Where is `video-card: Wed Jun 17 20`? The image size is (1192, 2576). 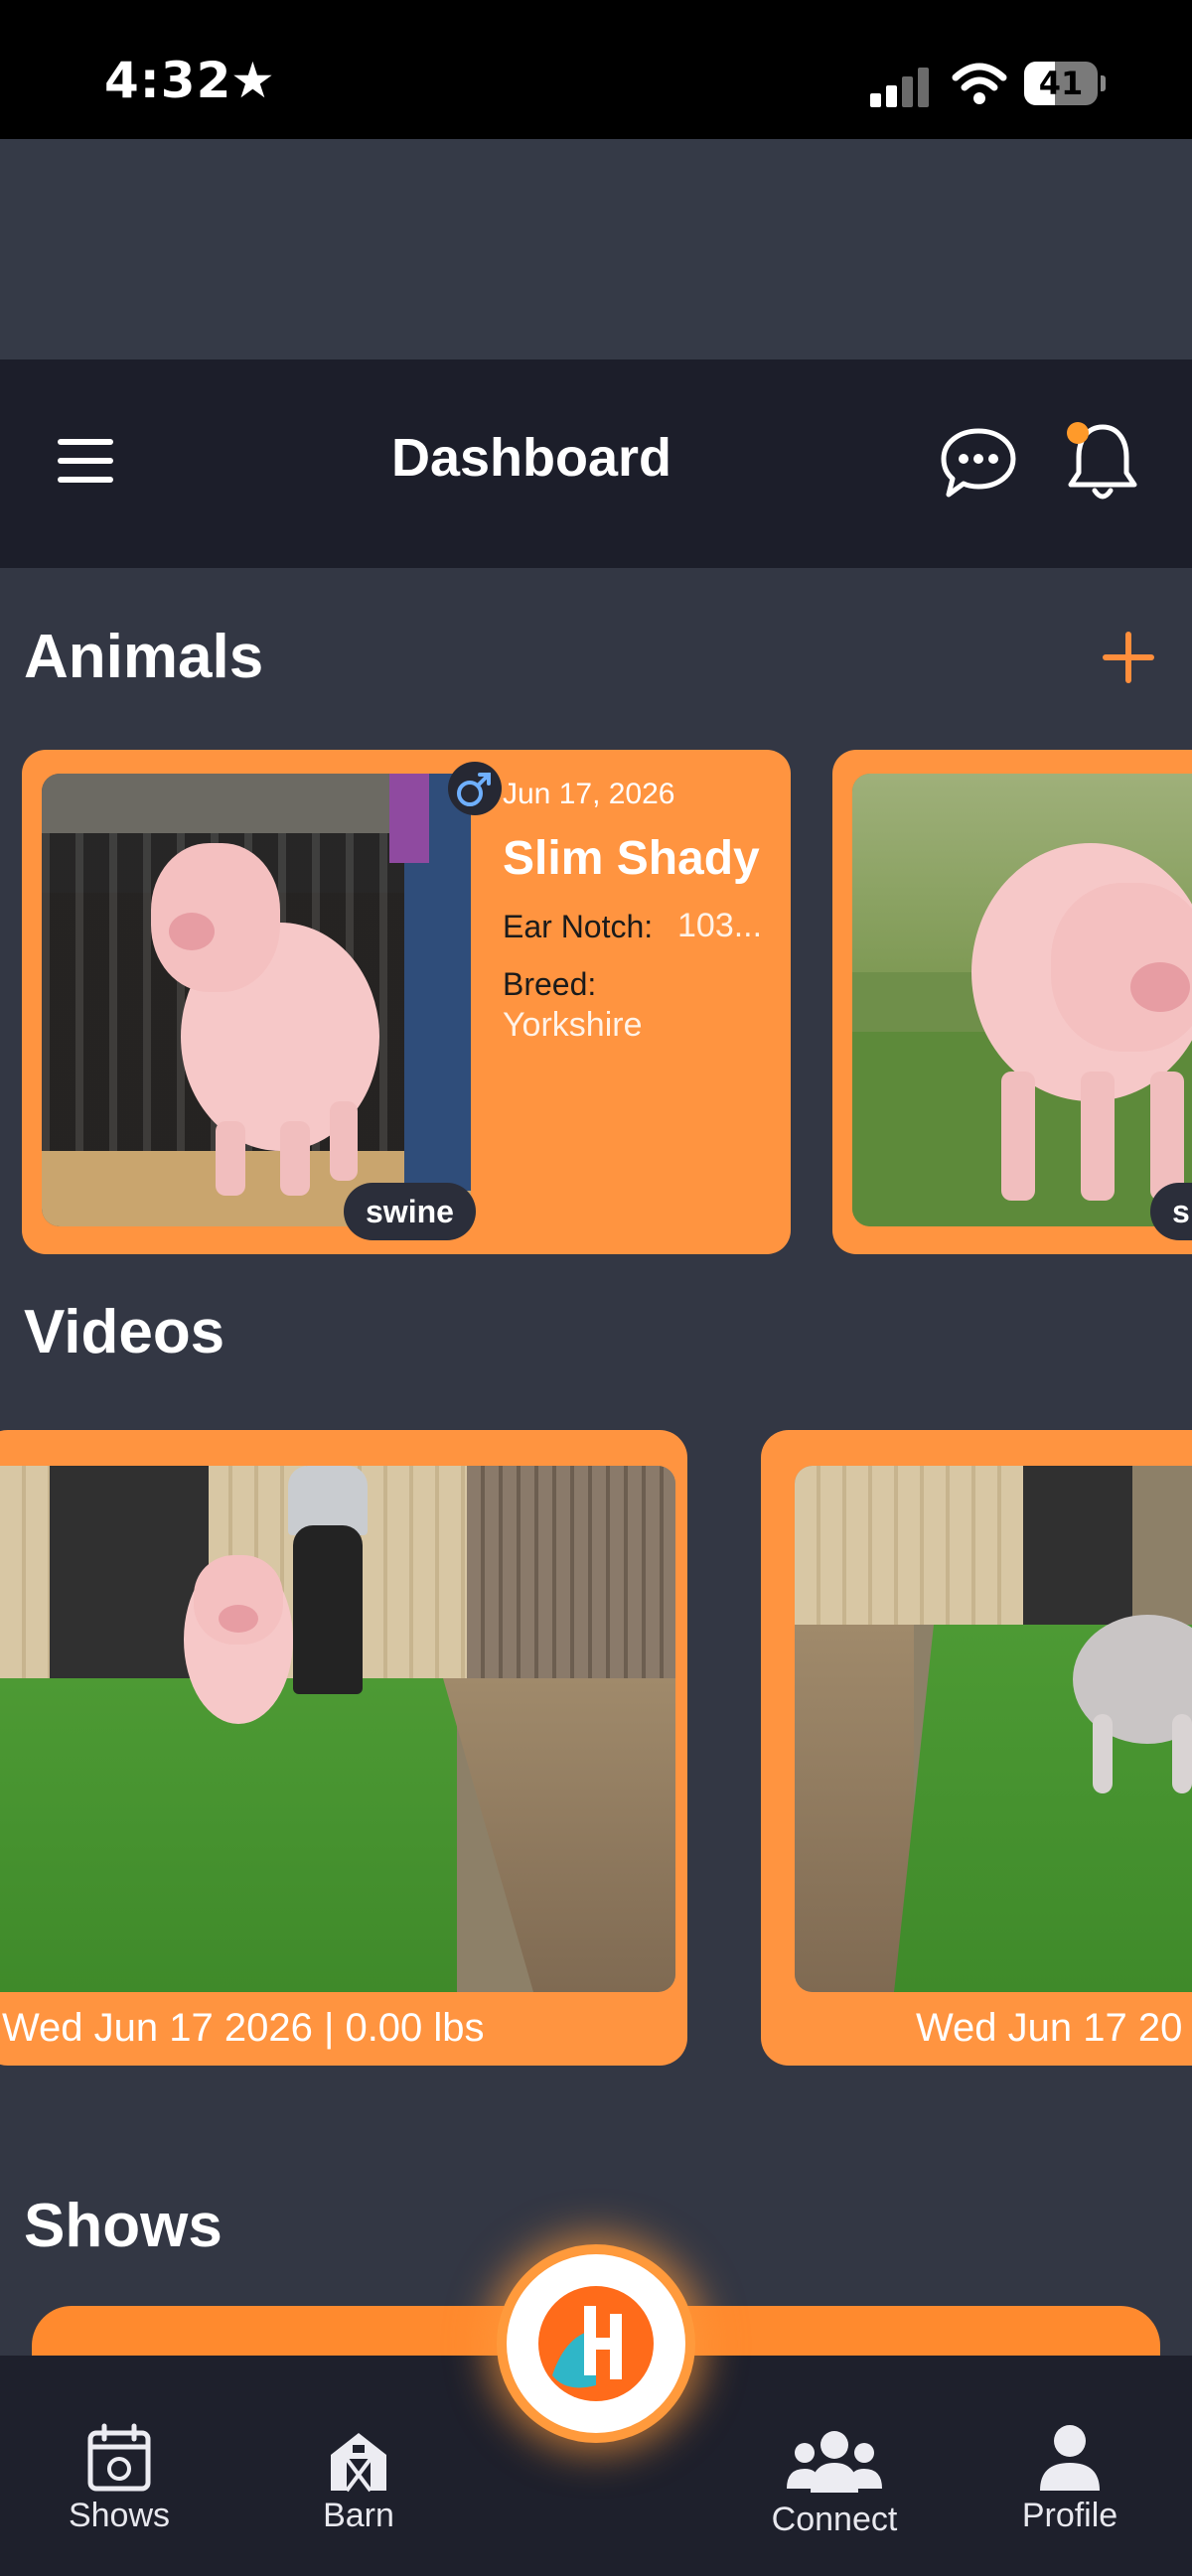
video-card: Wed Jun 17 20 is located at coordinates (977, 1748).